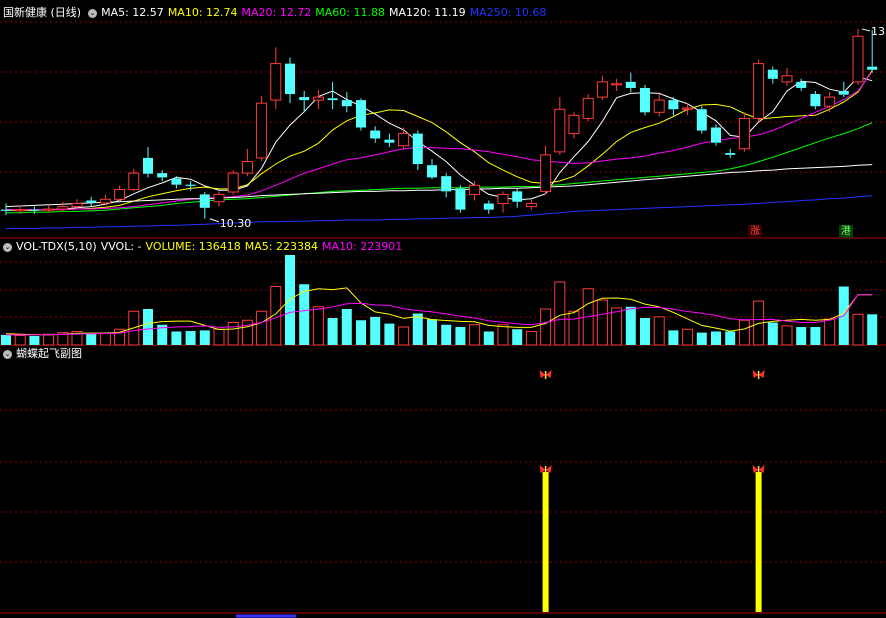  What do you see at coordinates (545, 542) in the screenshot?
I see `signal-bar` at bounding box center [545, 542].